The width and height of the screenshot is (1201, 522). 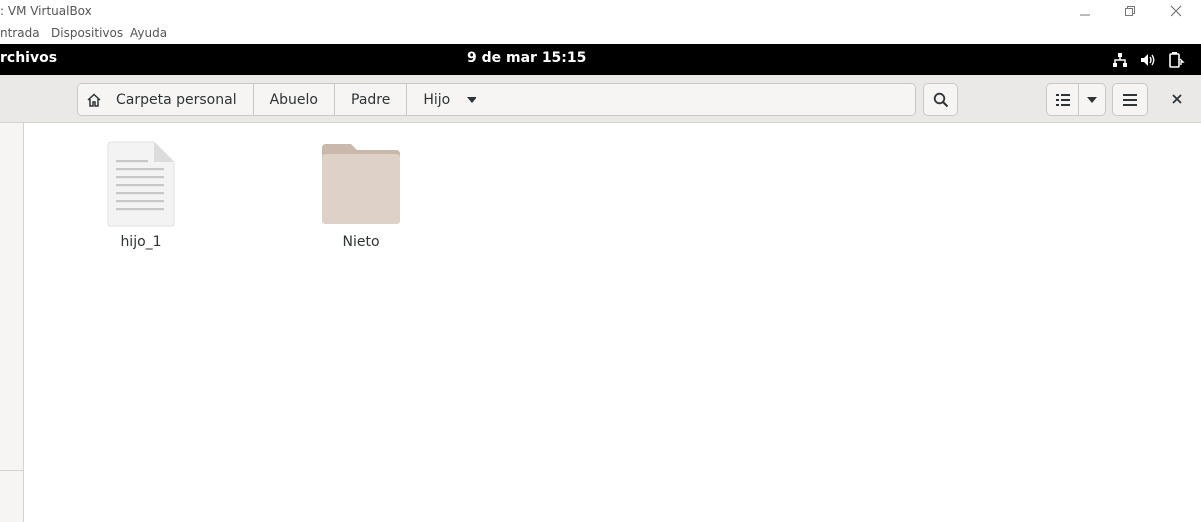 I want to click on folder-icon, so click(x=361, y=184).